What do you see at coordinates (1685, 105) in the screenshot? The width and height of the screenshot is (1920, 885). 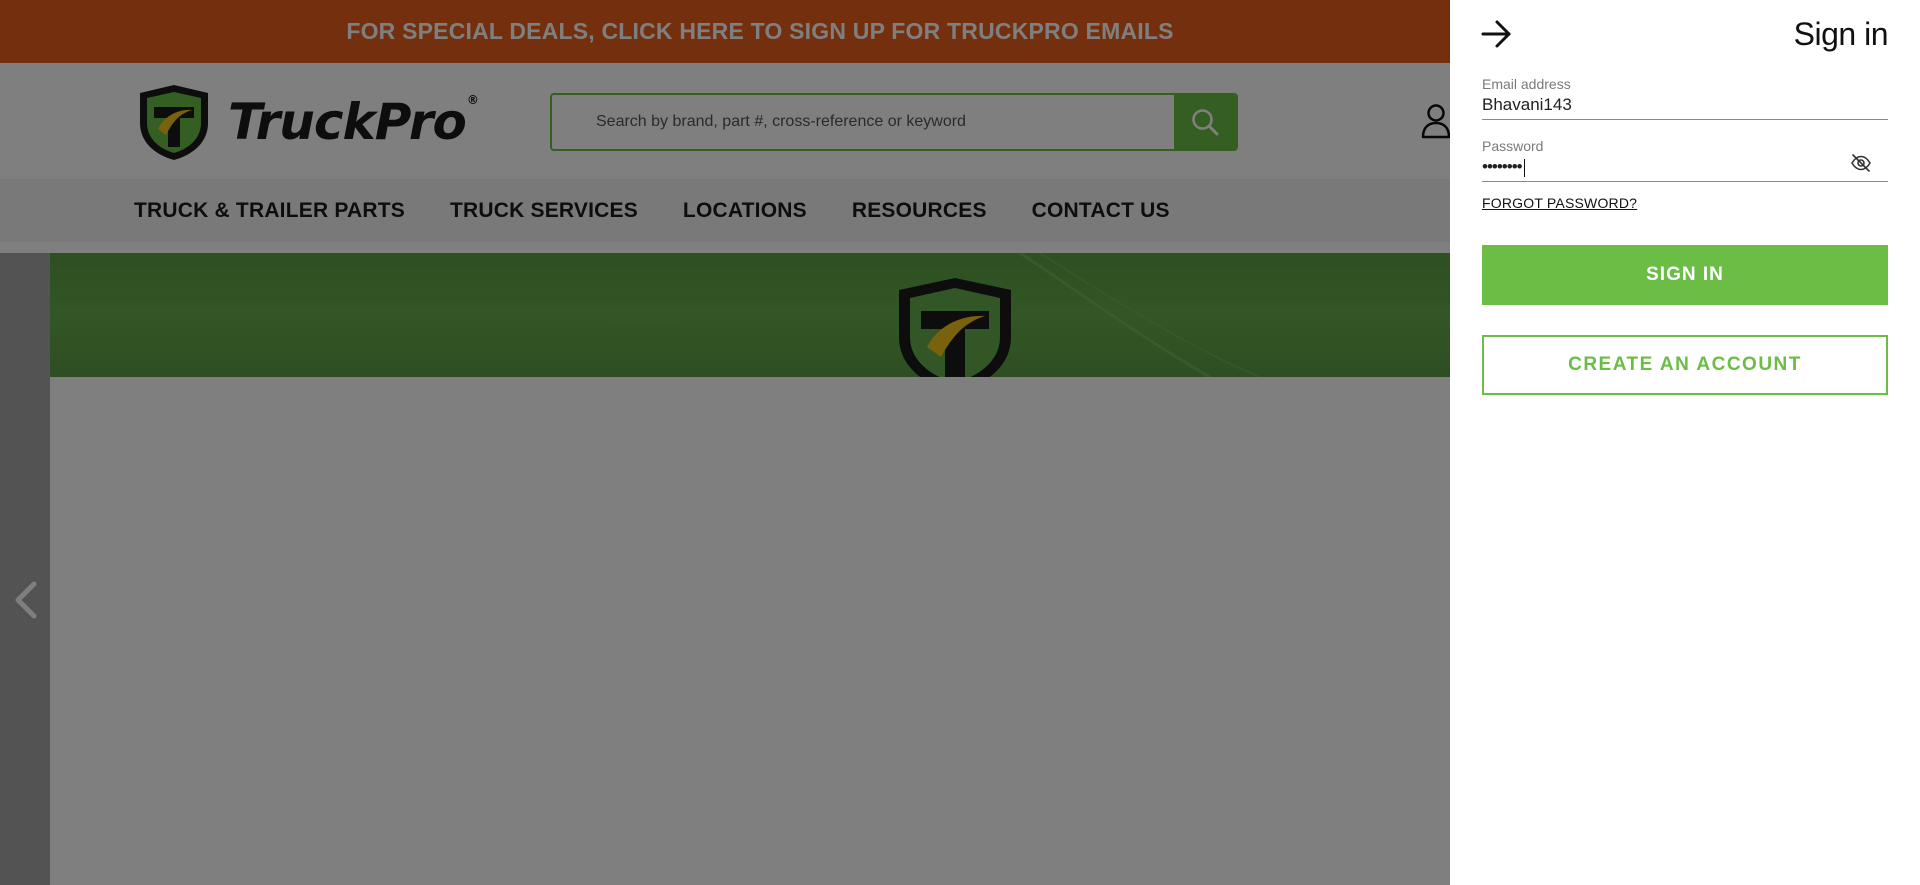 I see `email-input: Bhavani143` at bounding box center [1685, 105].